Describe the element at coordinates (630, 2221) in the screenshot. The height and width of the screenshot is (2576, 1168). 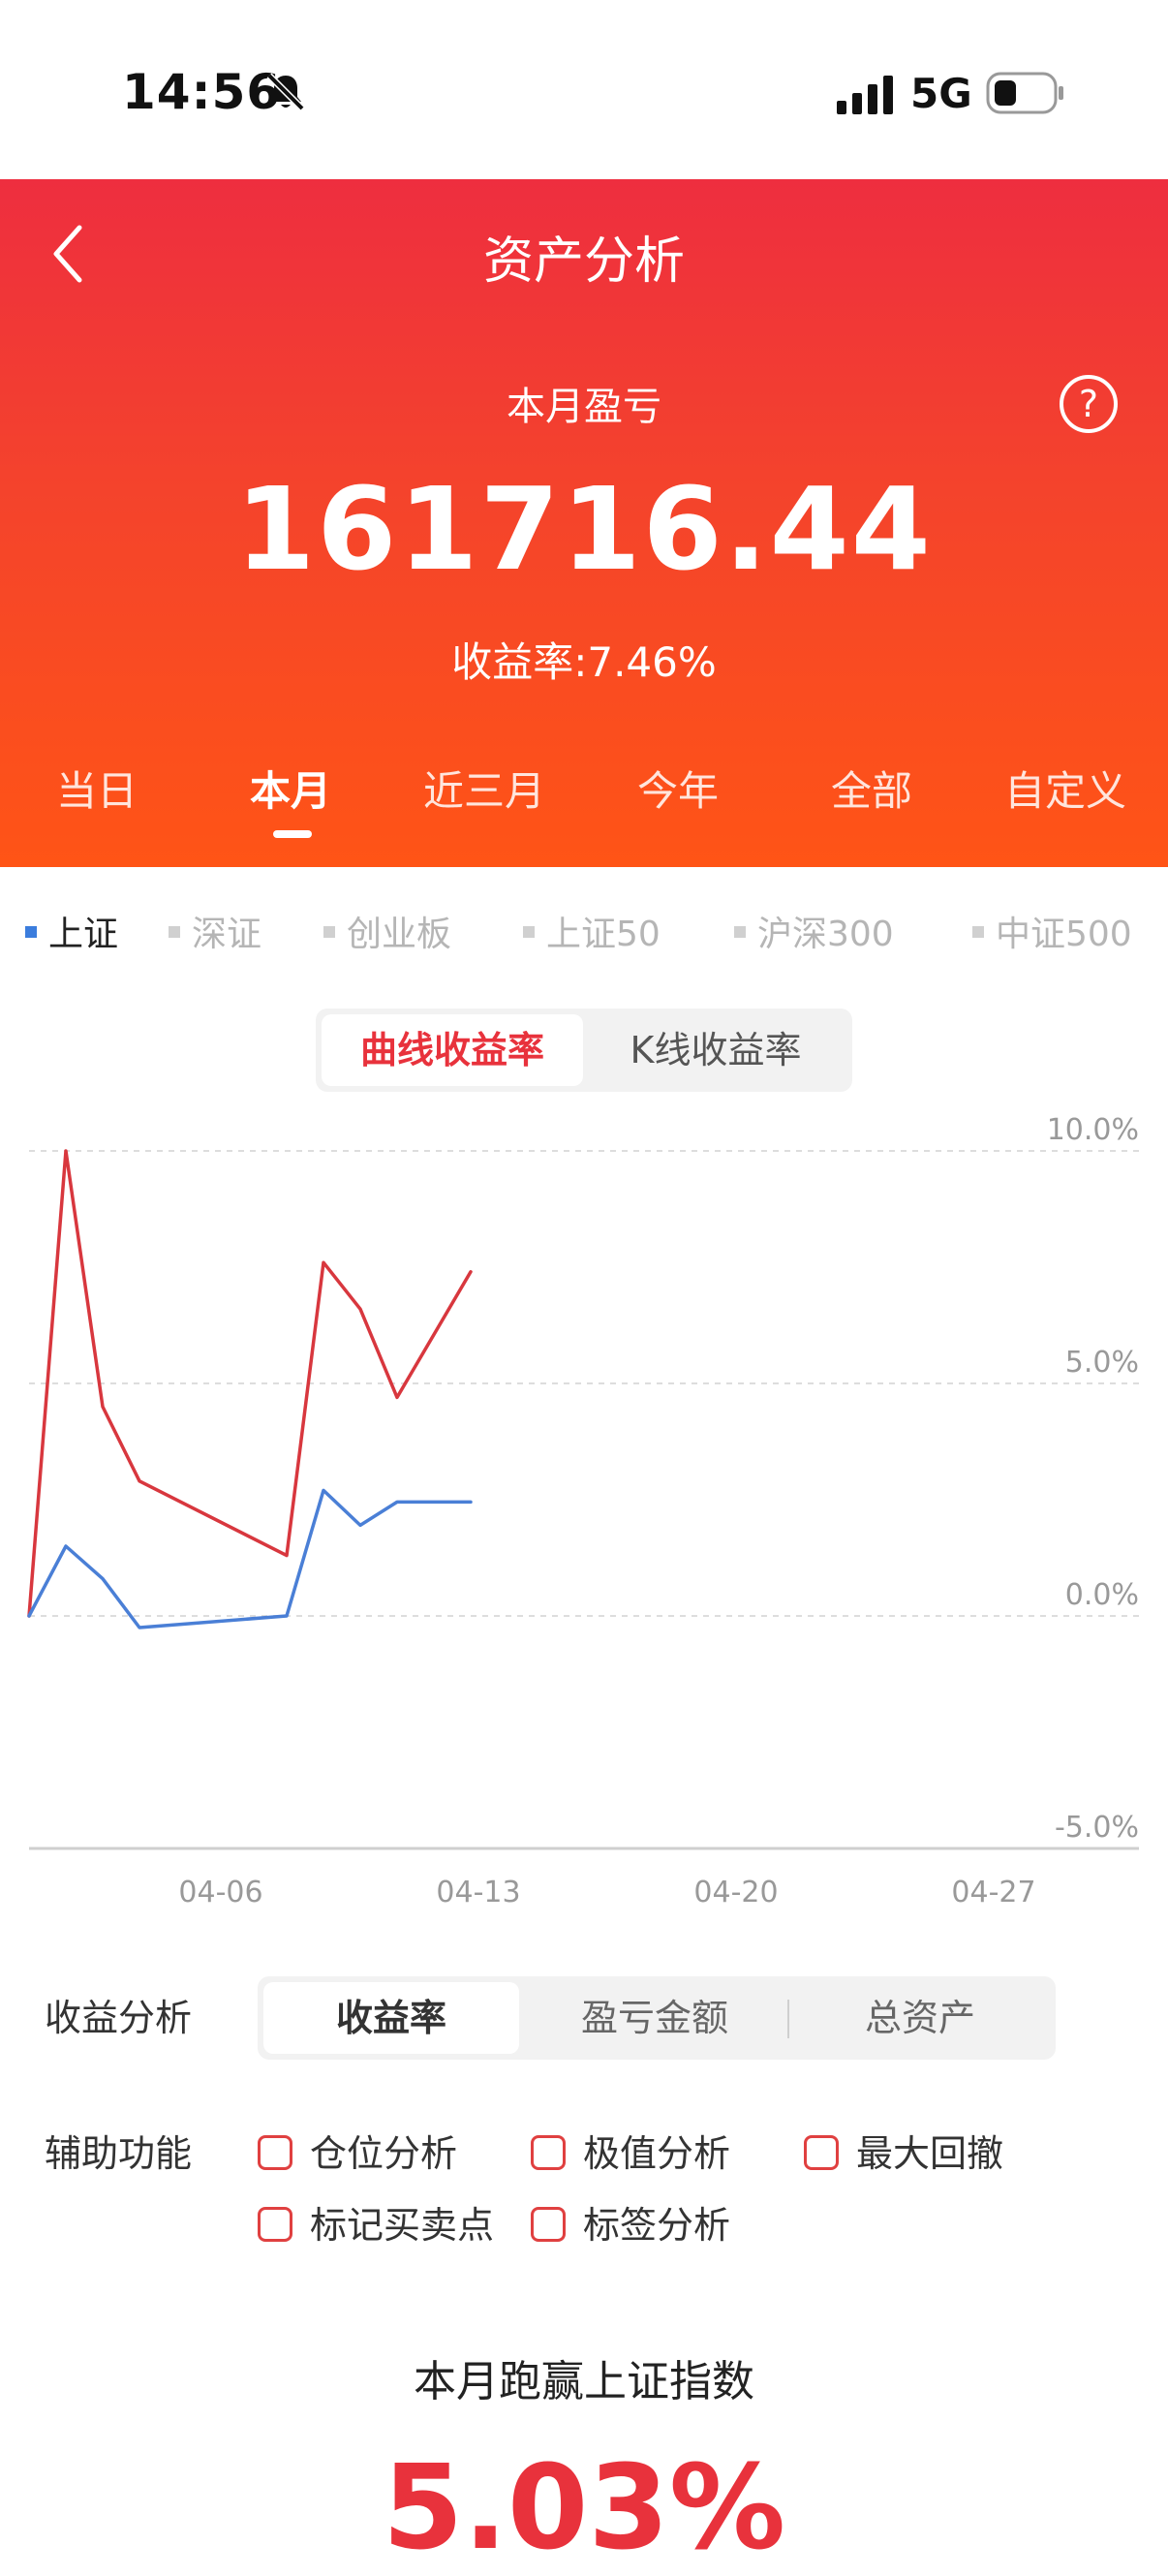
I see `aux-tag-analysis: 标签分析` at that location.